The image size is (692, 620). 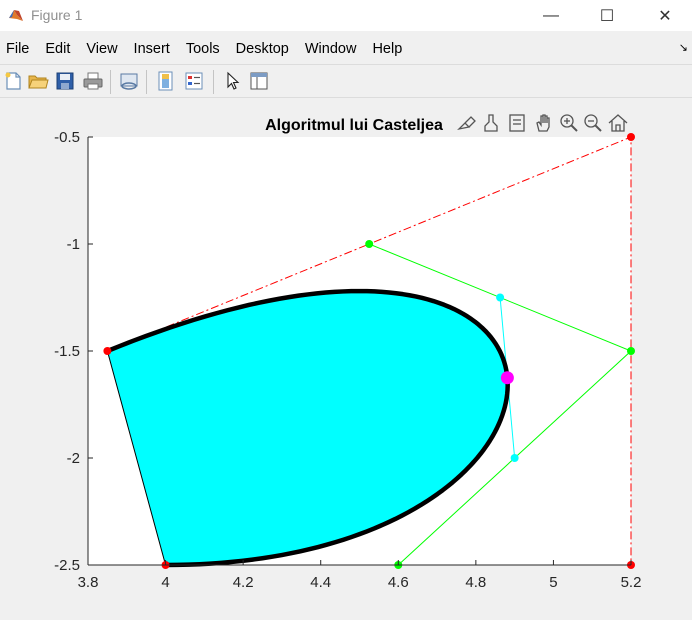 I want to click on y-tick-label: -1, so click(x=73, y=244).